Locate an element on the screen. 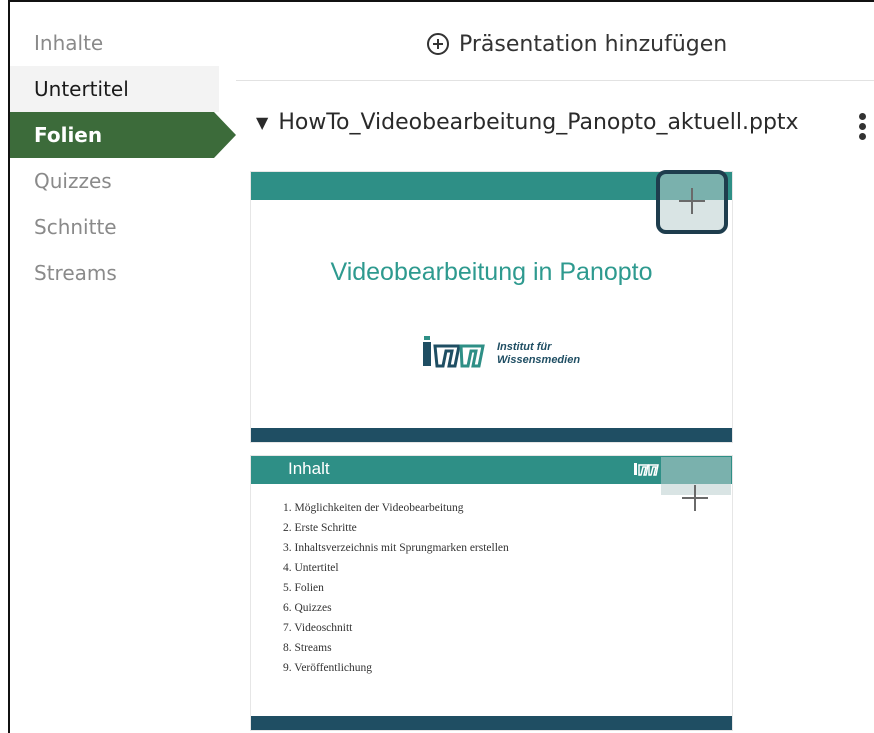 This screenshot has height=733, width=874. sidebar-item-untertitel: Untertitel is located at coordinates (114, 89).